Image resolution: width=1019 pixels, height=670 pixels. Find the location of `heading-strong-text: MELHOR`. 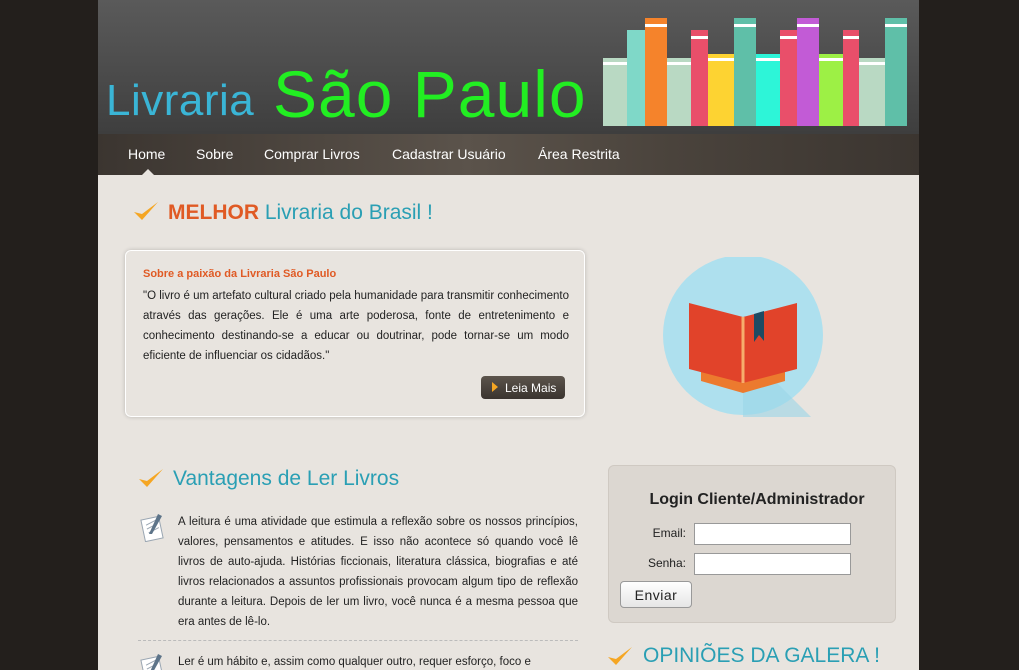

heading-strong-text: MELHOR is located at coordinates (213, 212).